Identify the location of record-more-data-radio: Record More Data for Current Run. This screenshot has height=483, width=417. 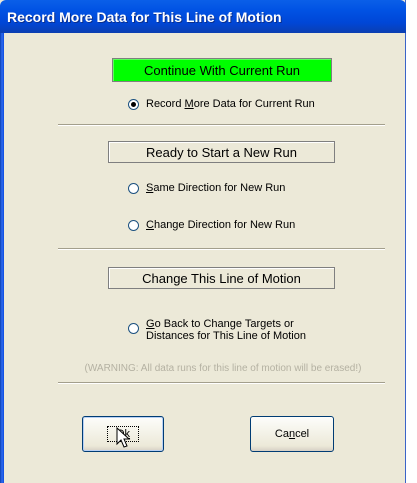
(221, 104).